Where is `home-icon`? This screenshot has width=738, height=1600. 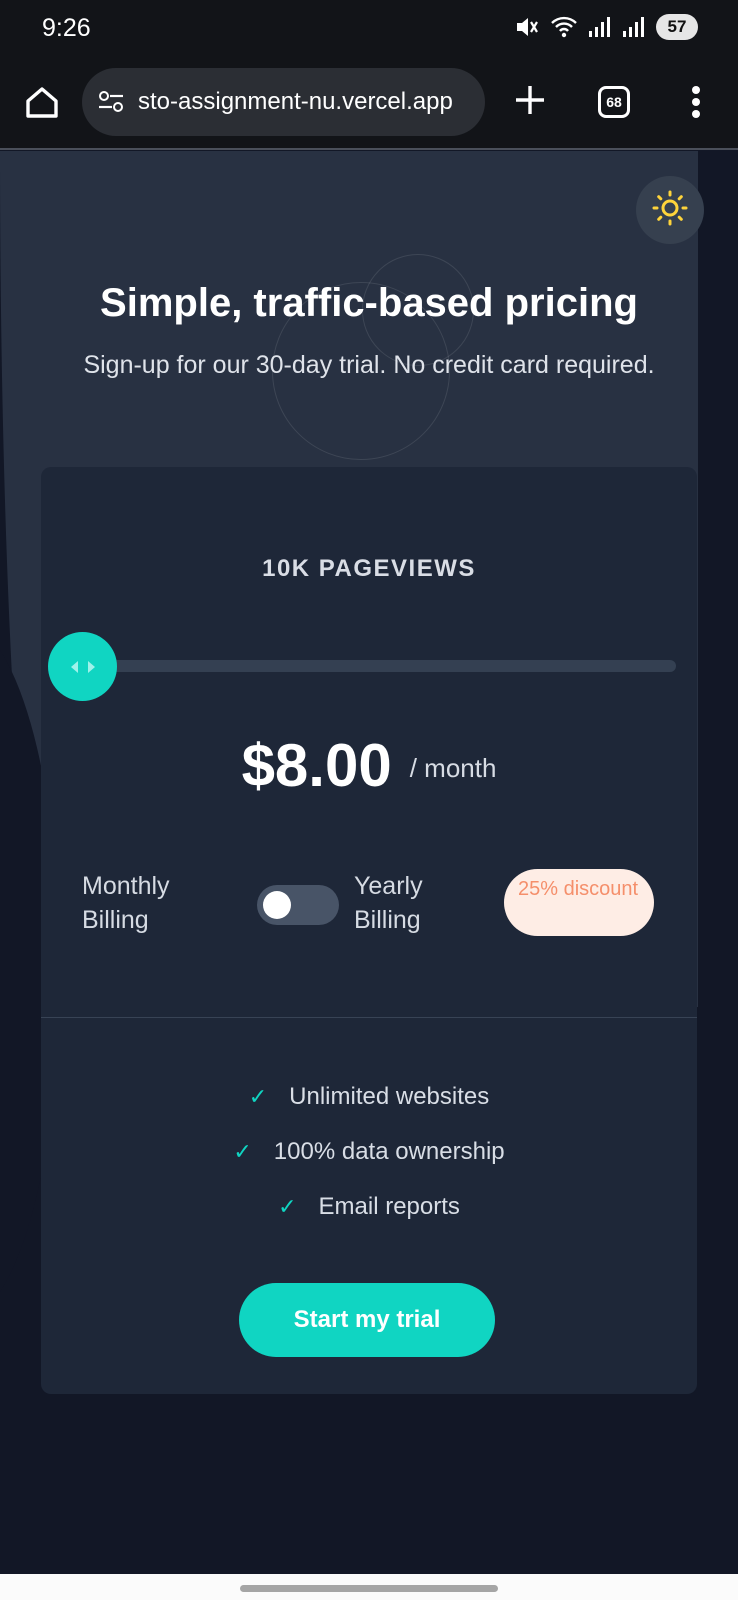 home-icon is located at coordinates (42, 102).